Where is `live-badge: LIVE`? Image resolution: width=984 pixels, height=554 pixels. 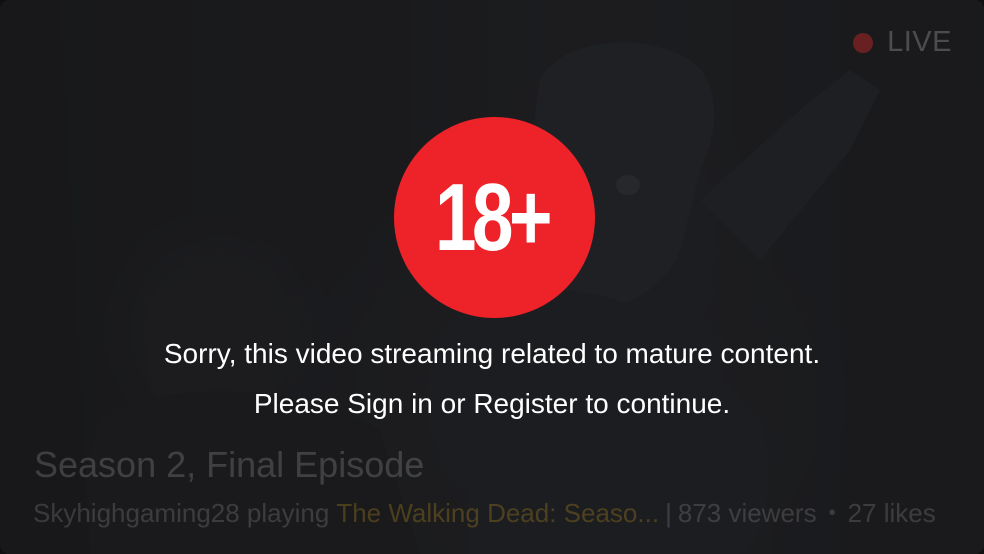
live-badge: LIVE is located at coordinates (902, 42).